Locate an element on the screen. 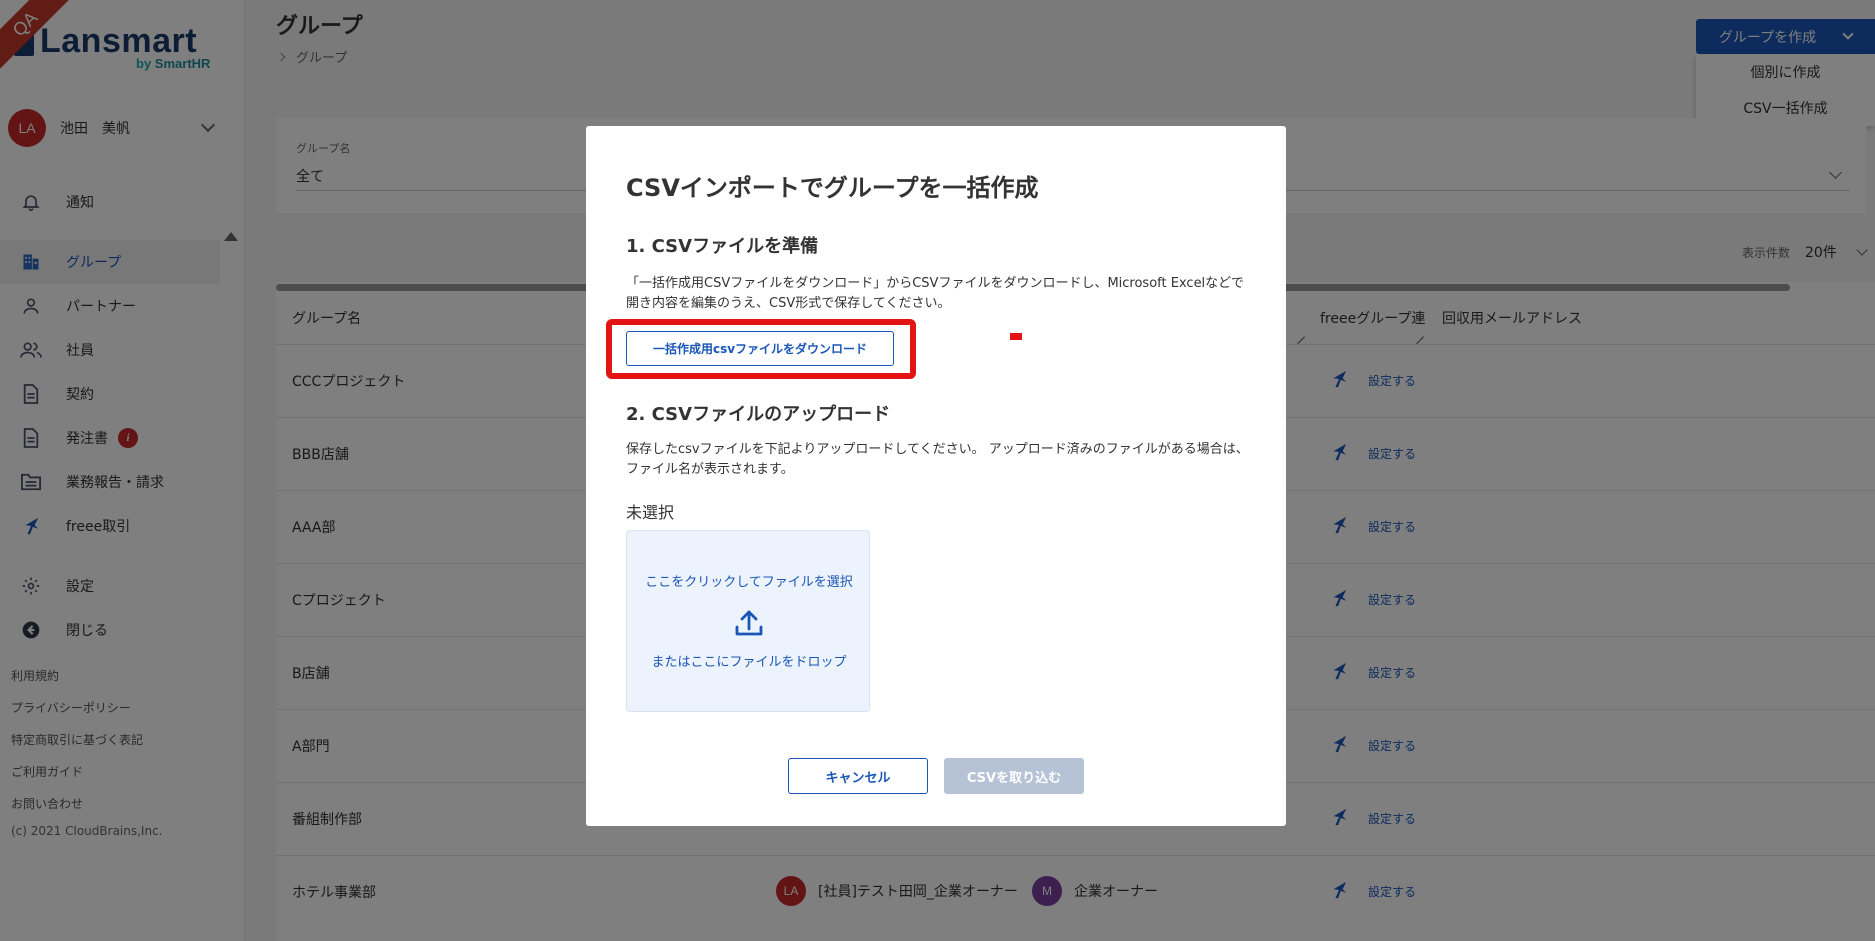 This screenshot has width=1875, height=941. cancel-button: キャンセル is located at coordinates (858, 776).